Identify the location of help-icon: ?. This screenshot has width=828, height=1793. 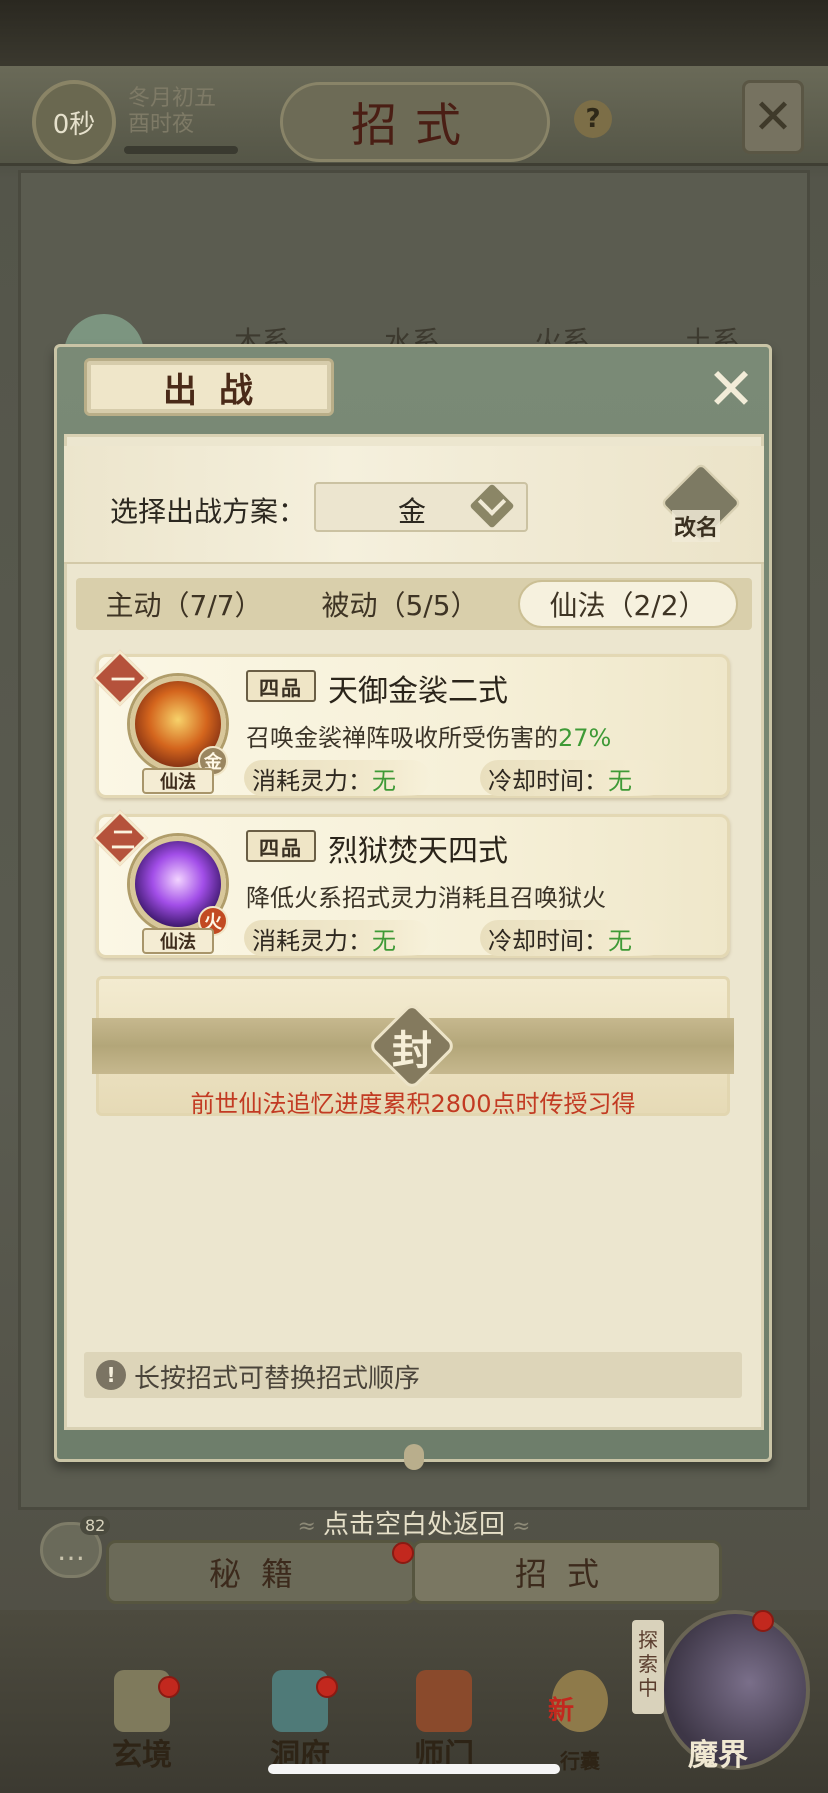
(593, 119).